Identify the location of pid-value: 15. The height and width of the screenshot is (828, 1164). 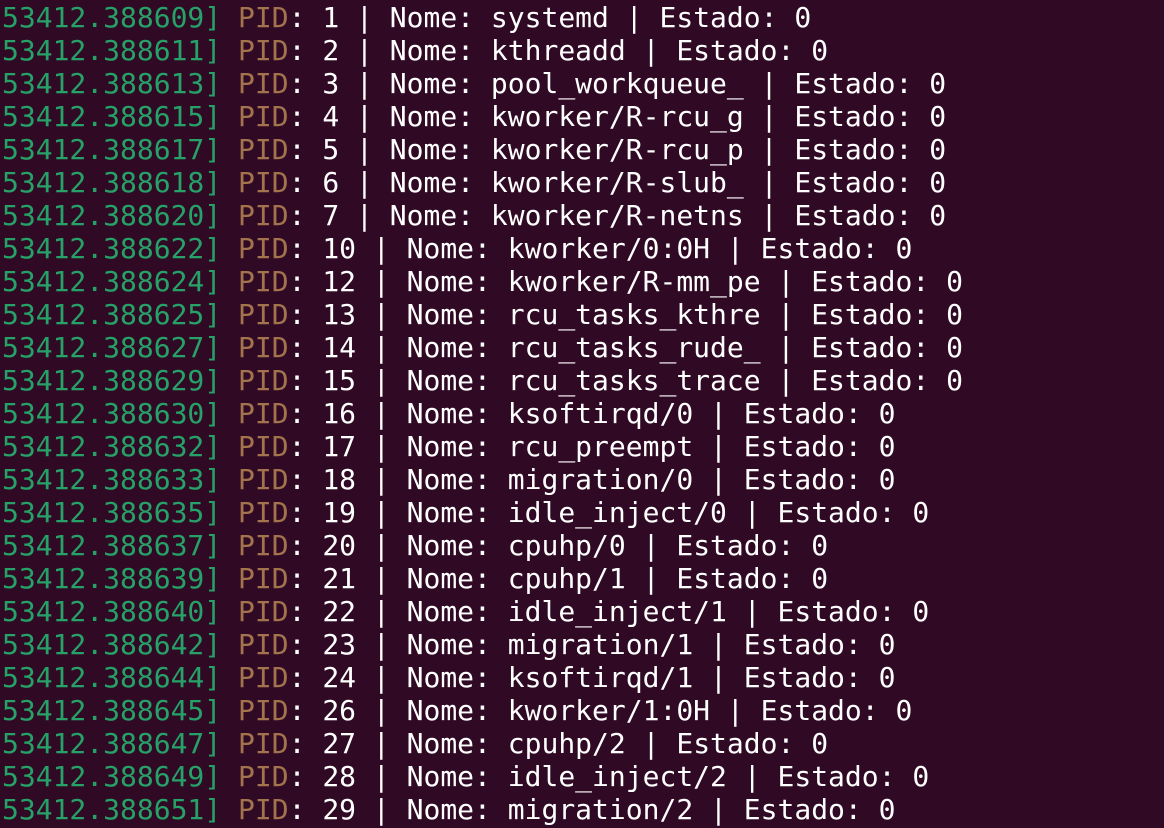
(339, 380).